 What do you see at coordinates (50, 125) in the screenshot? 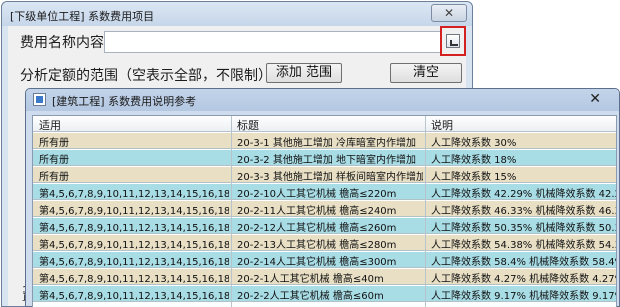
I see `column-header-scope: 适用` at bounding box center [50, 125].